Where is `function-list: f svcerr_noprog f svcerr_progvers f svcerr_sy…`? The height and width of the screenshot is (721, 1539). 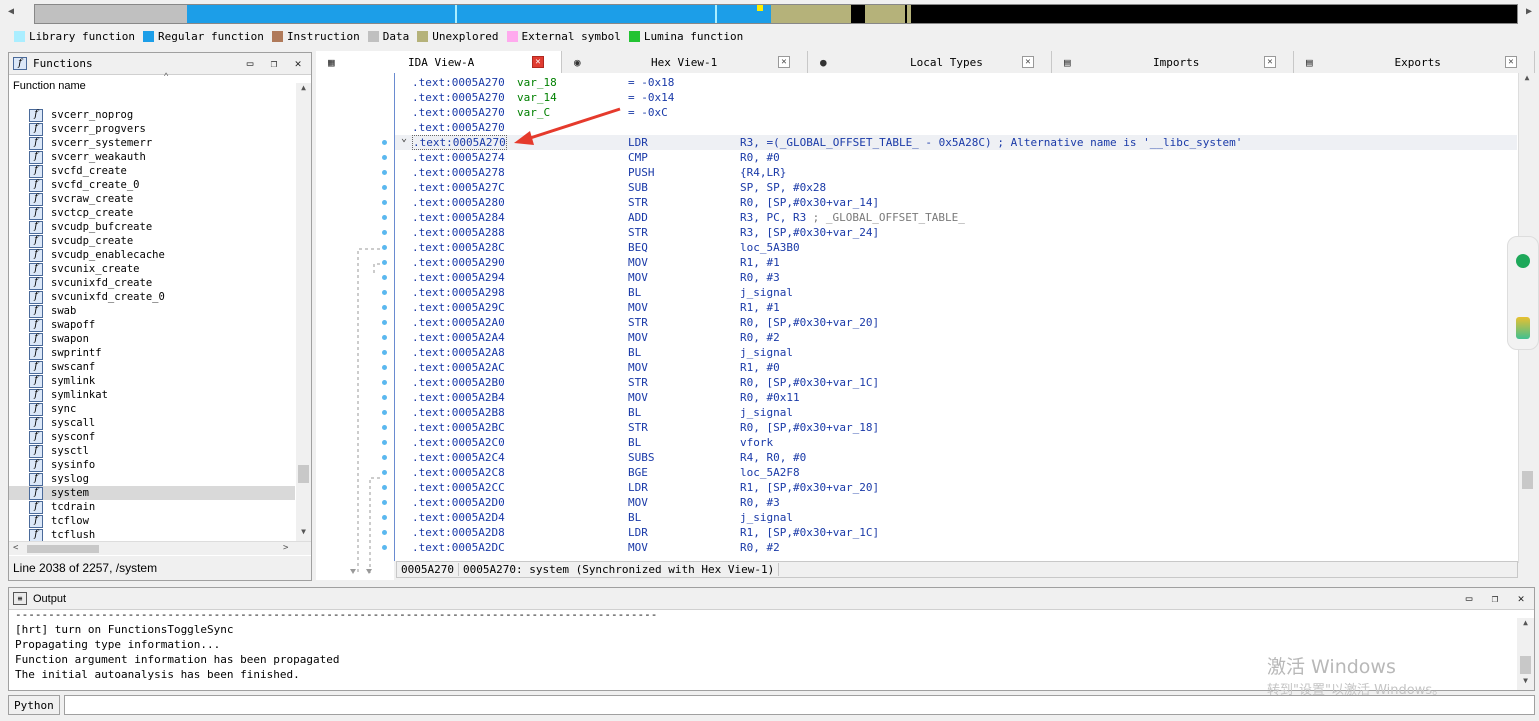 function-list: f svcerr_noprog f svcerr_progvers f svcerr_sy… is located at coordinates (152, 324).